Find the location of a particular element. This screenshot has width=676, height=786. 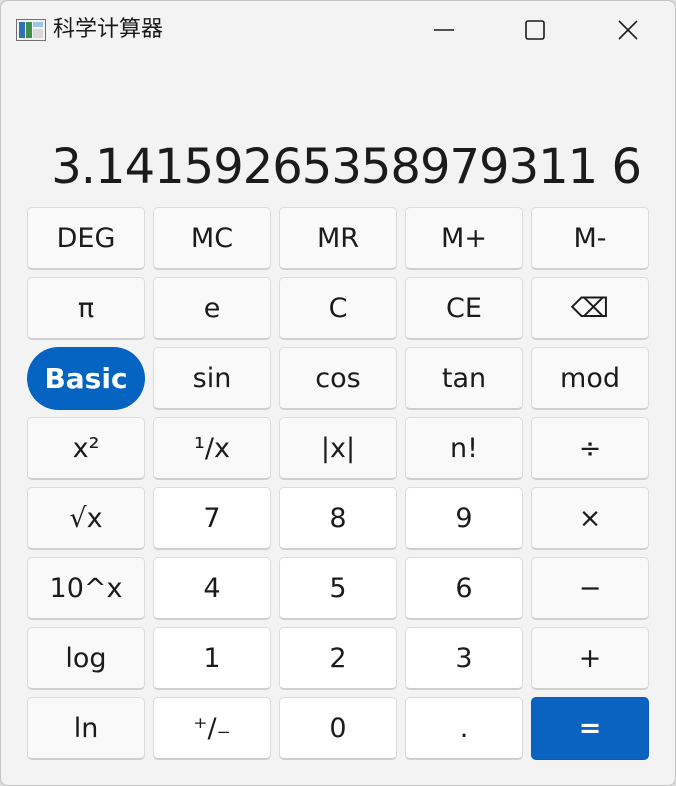

divide-button: ÷ is located at coordinates (590, 448).